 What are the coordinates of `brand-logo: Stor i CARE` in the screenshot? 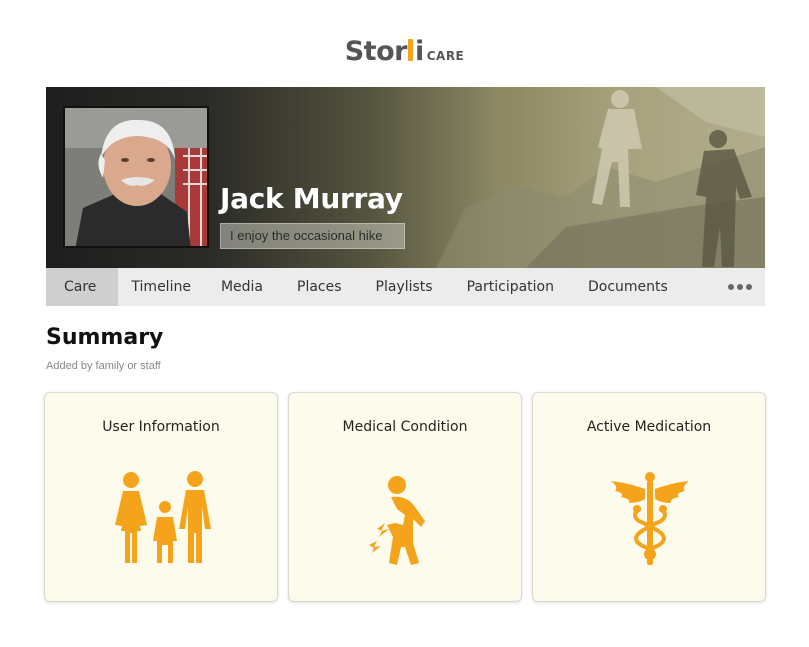 It's located at (404, 51).